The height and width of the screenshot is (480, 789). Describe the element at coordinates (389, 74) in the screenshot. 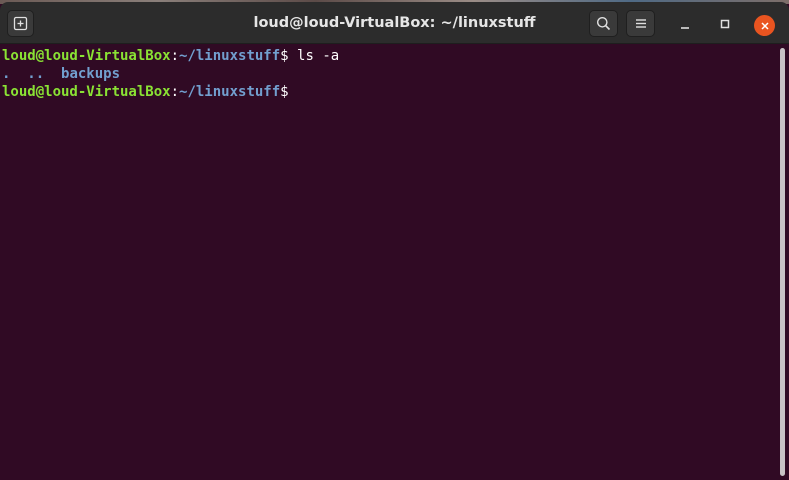

I see `terminal-line-ls-output: . .. backups` at that location.